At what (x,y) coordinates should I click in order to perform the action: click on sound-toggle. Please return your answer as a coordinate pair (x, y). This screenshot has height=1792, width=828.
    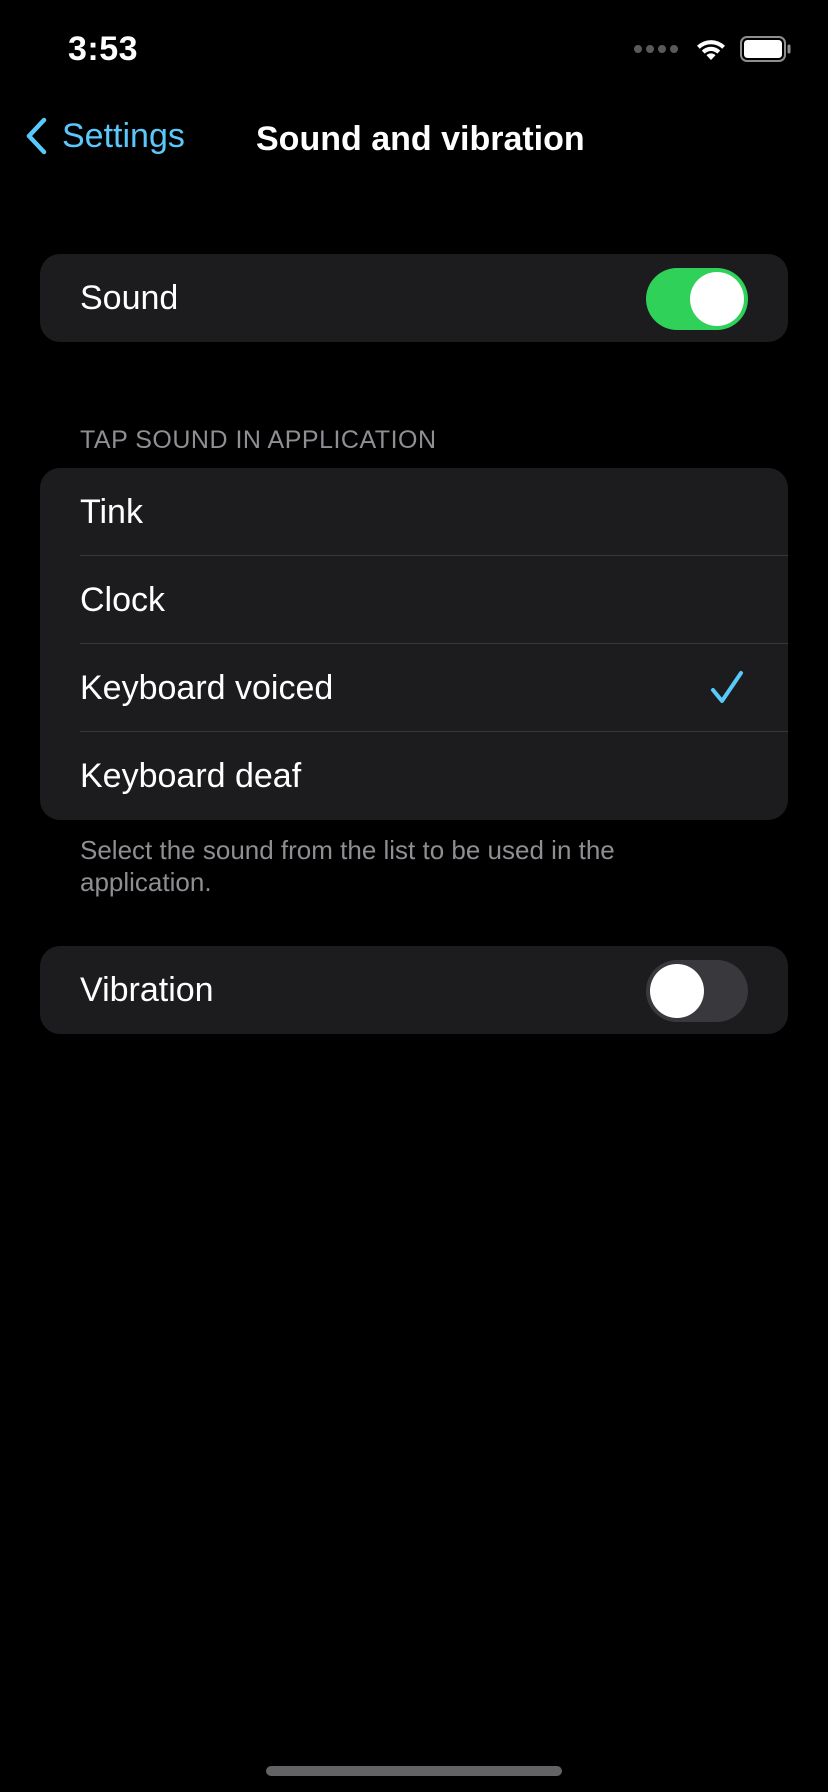
    Looking at the image, I should click on (697, 299).